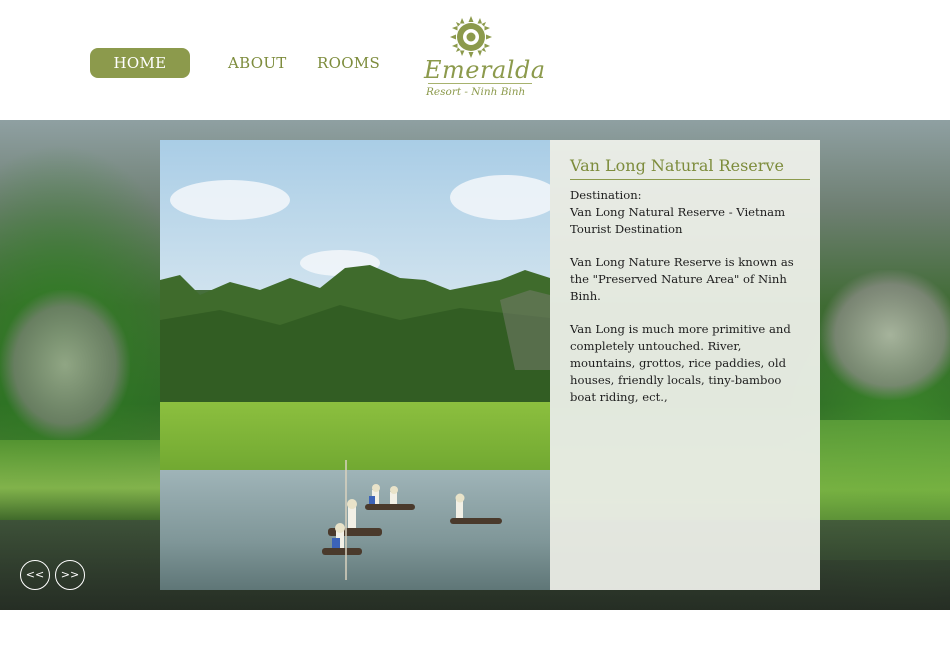 The image size is (950, 650). What do you see at coordinates (65, 365) in the screenshot?
I see `background-rock-left` at bounding box center [65, 365].